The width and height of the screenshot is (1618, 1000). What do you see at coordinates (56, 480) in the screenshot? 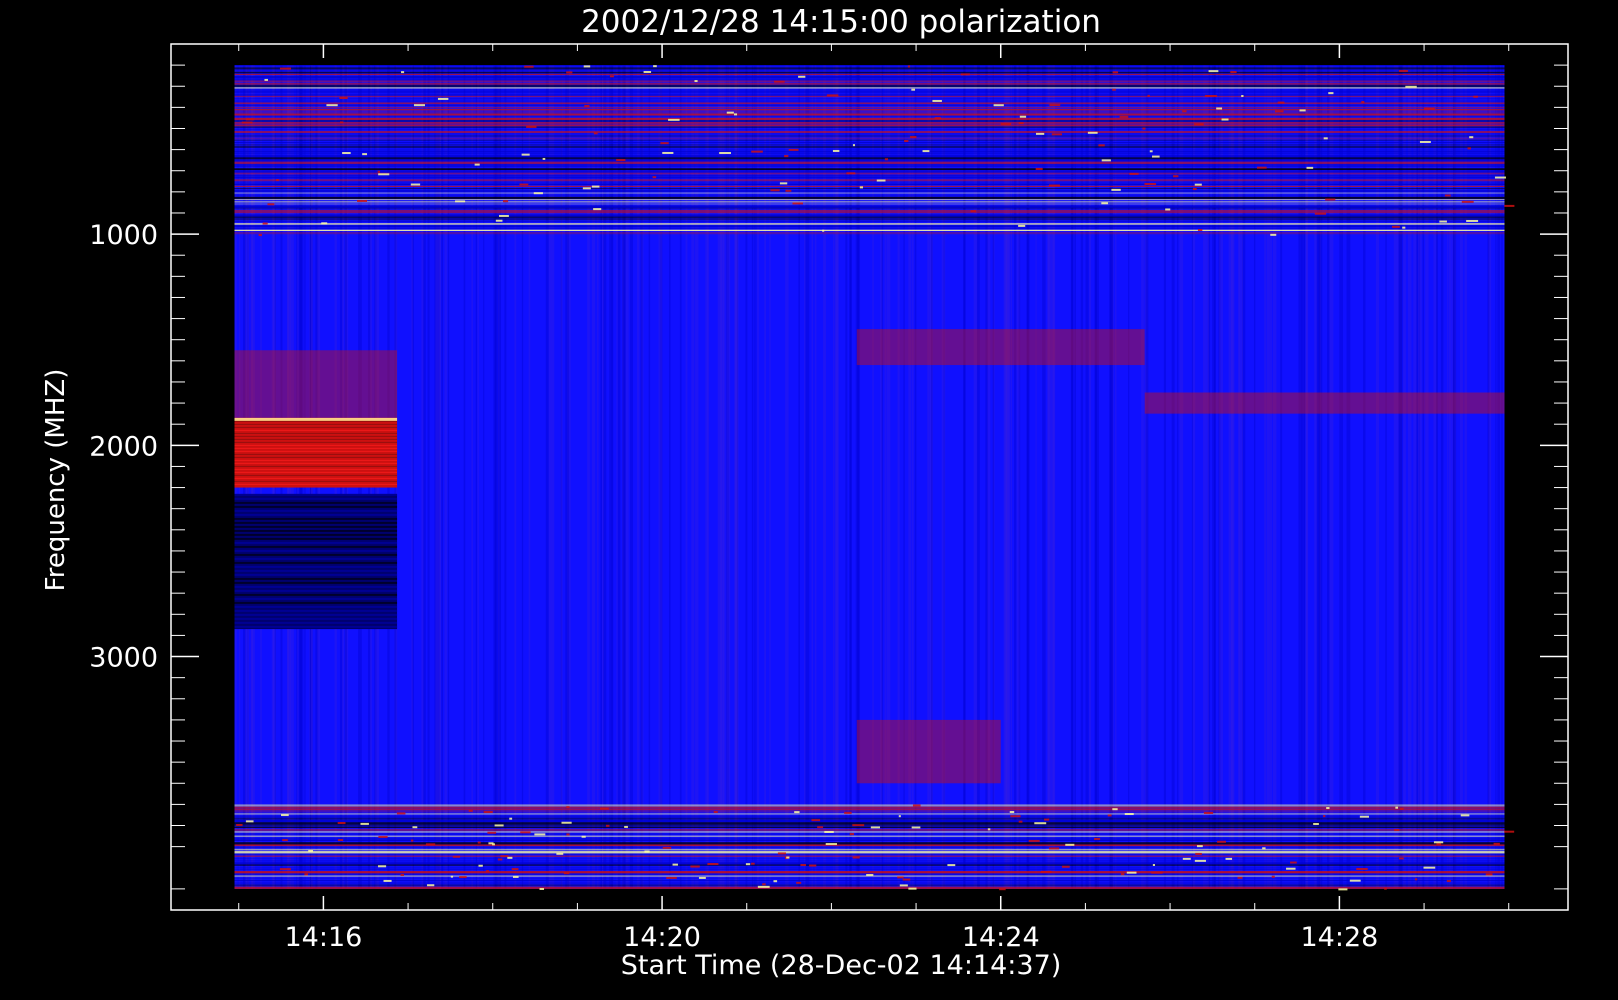
I see `y-axis-label: Frequency (MHZ)` at bounding box center [56, 480].